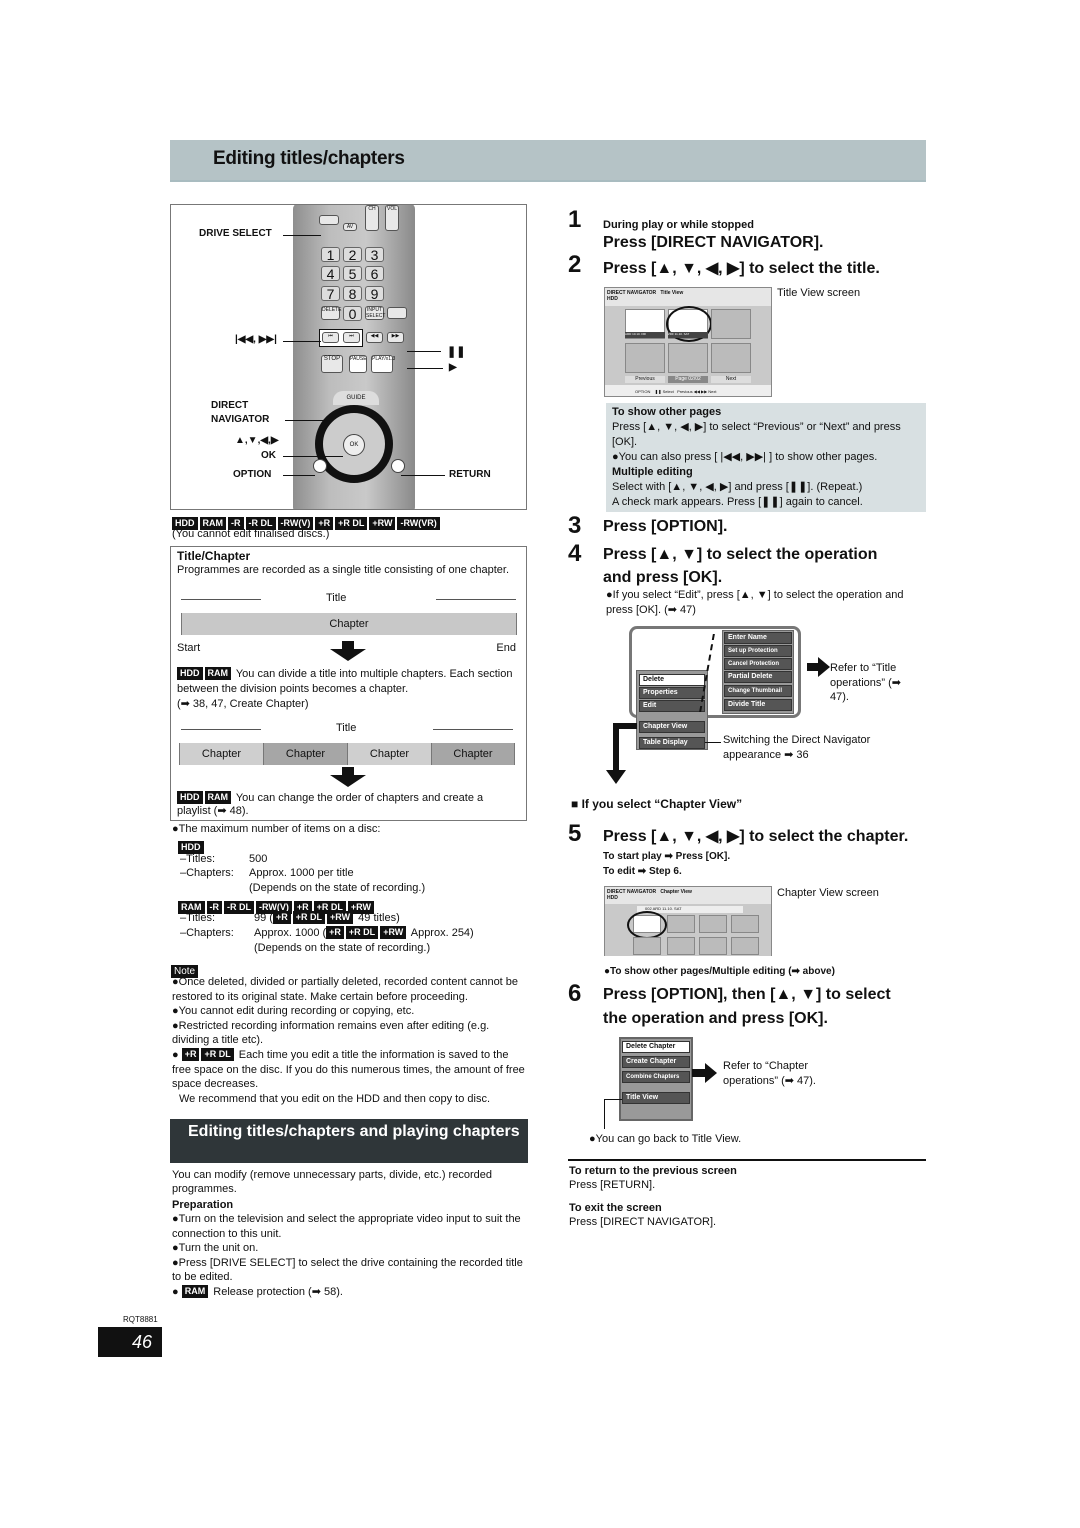  What do you see at coordinates (395, 337) in the screenshot?
I see `slow-forward-key: ▶▶` at bounding box center [395, 337].